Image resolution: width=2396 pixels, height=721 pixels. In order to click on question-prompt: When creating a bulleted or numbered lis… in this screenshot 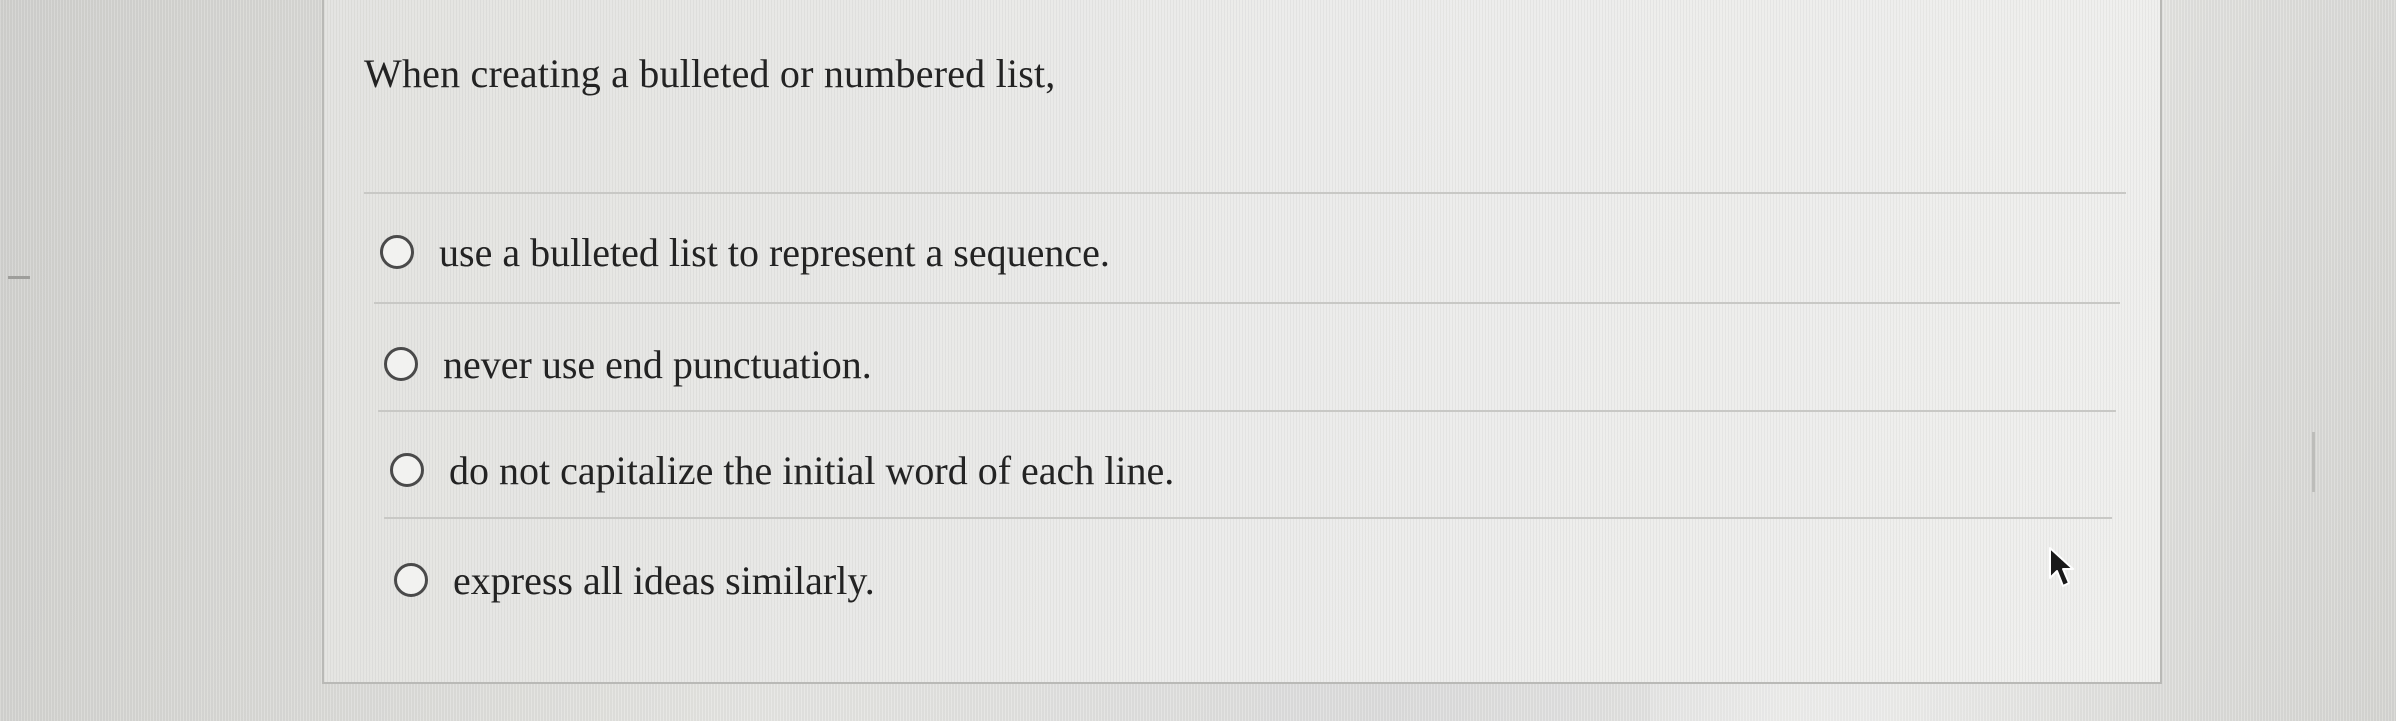, I will do `click(710, 73)`.